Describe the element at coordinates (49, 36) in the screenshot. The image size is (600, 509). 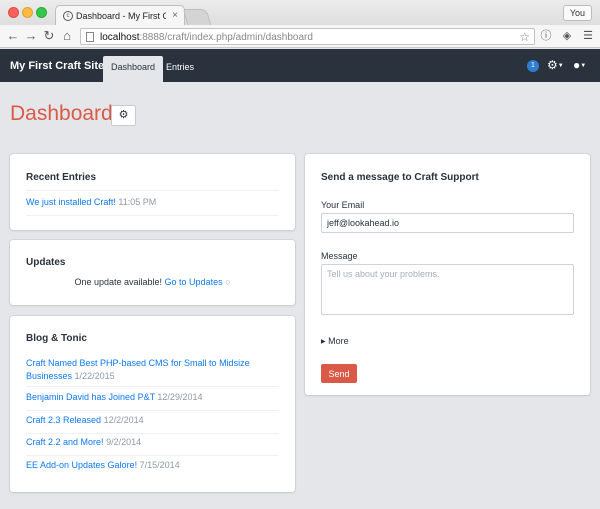
I see `reload-icon: ↻` at that location.